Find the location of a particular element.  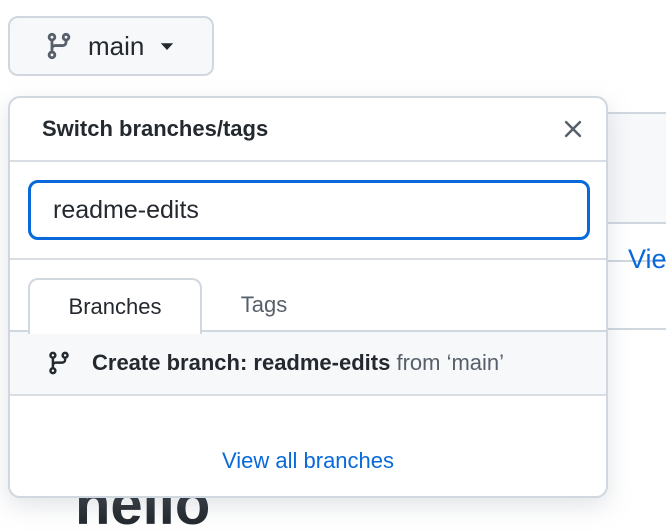

close-icon is located at coordinates (573, 129).